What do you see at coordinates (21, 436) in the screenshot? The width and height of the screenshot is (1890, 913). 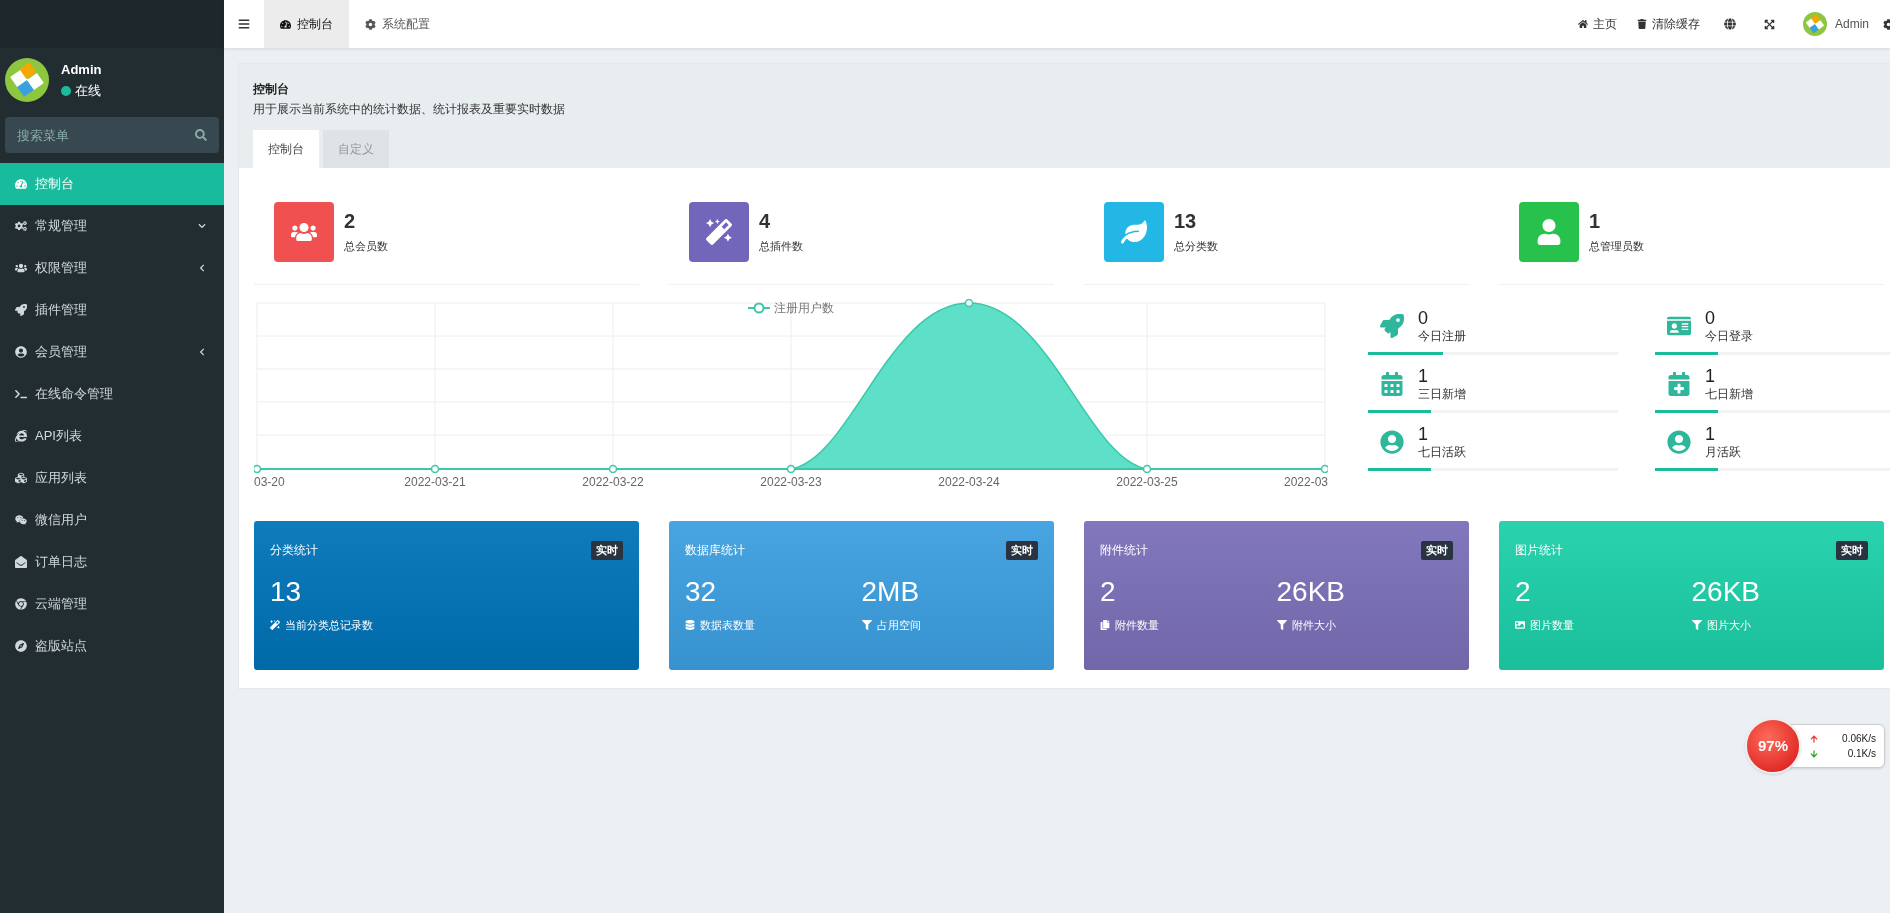 I see `e-letter-icon` at bounding box center [21, 436].